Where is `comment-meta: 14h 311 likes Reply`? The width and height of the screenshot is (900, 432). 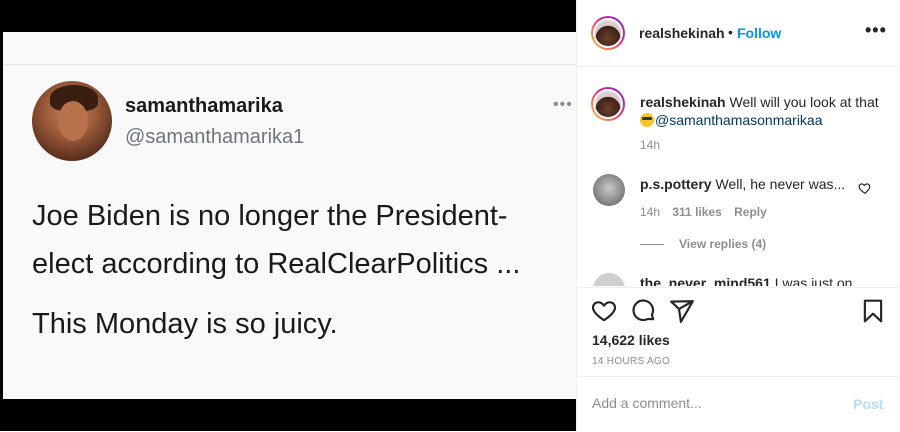
comment-meta: 14h 311 likes Reply is located at coordinates (708, 212).